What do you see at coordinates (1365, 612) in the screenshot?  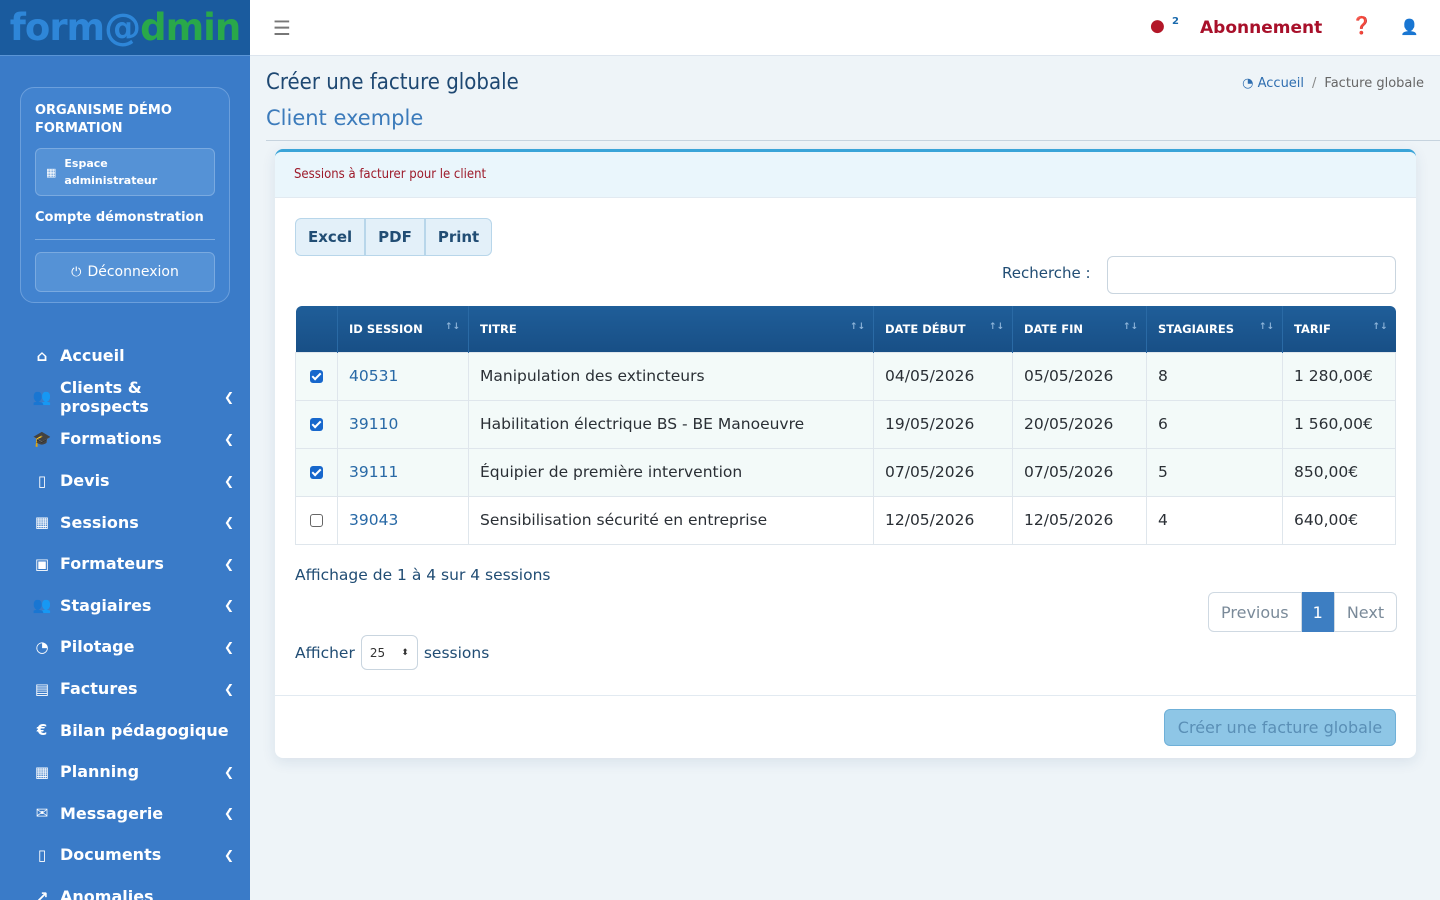 I see `next-page-button: Next` at bounding box center [1365, 612].